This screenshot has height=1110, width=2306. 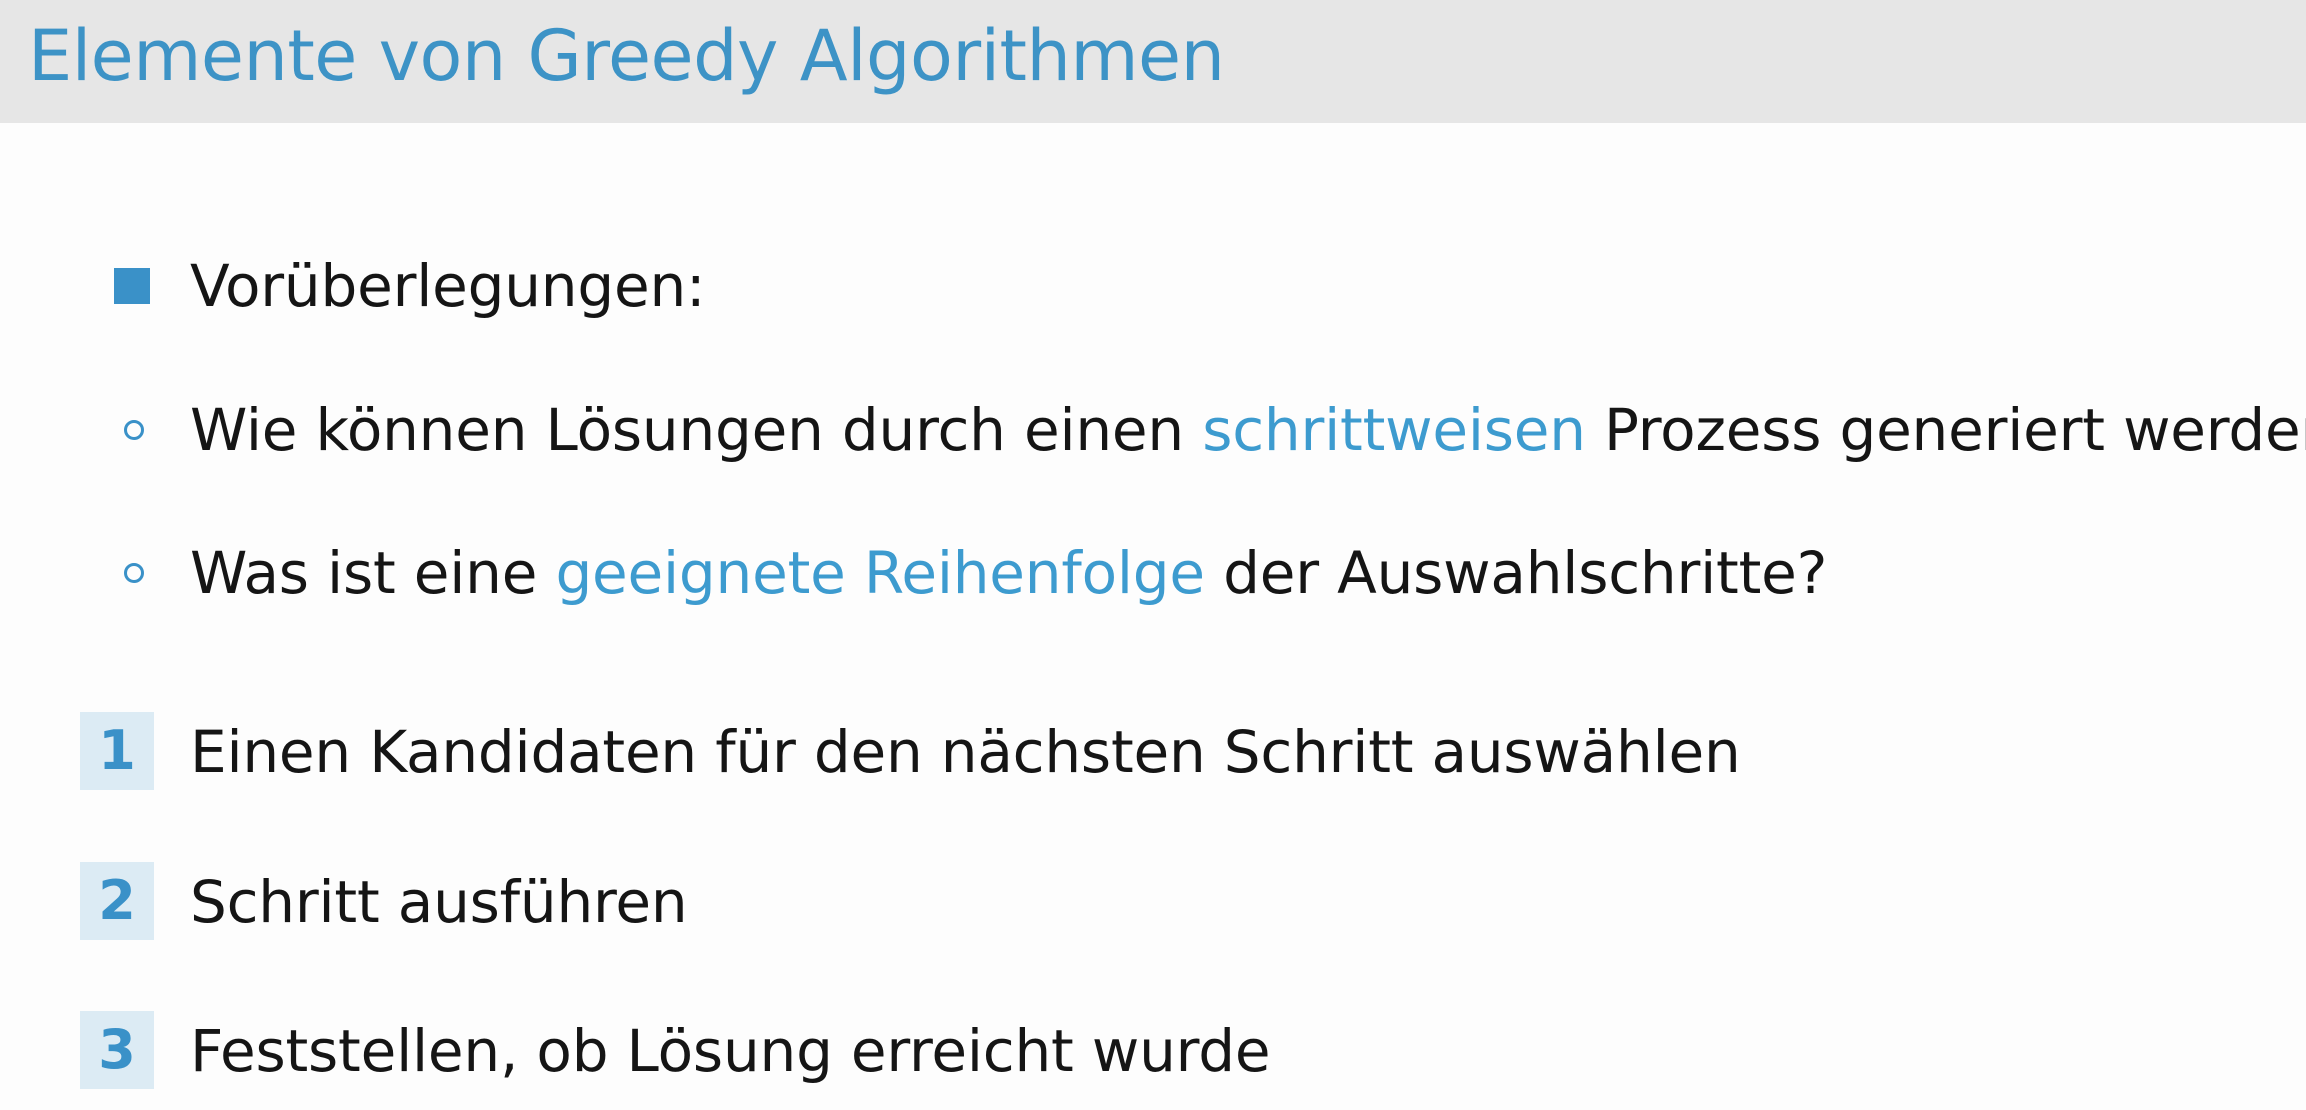 I want to click on bullet-sub-2-highlight: geeignete Reihenfolge, so click(x=880, y=573).